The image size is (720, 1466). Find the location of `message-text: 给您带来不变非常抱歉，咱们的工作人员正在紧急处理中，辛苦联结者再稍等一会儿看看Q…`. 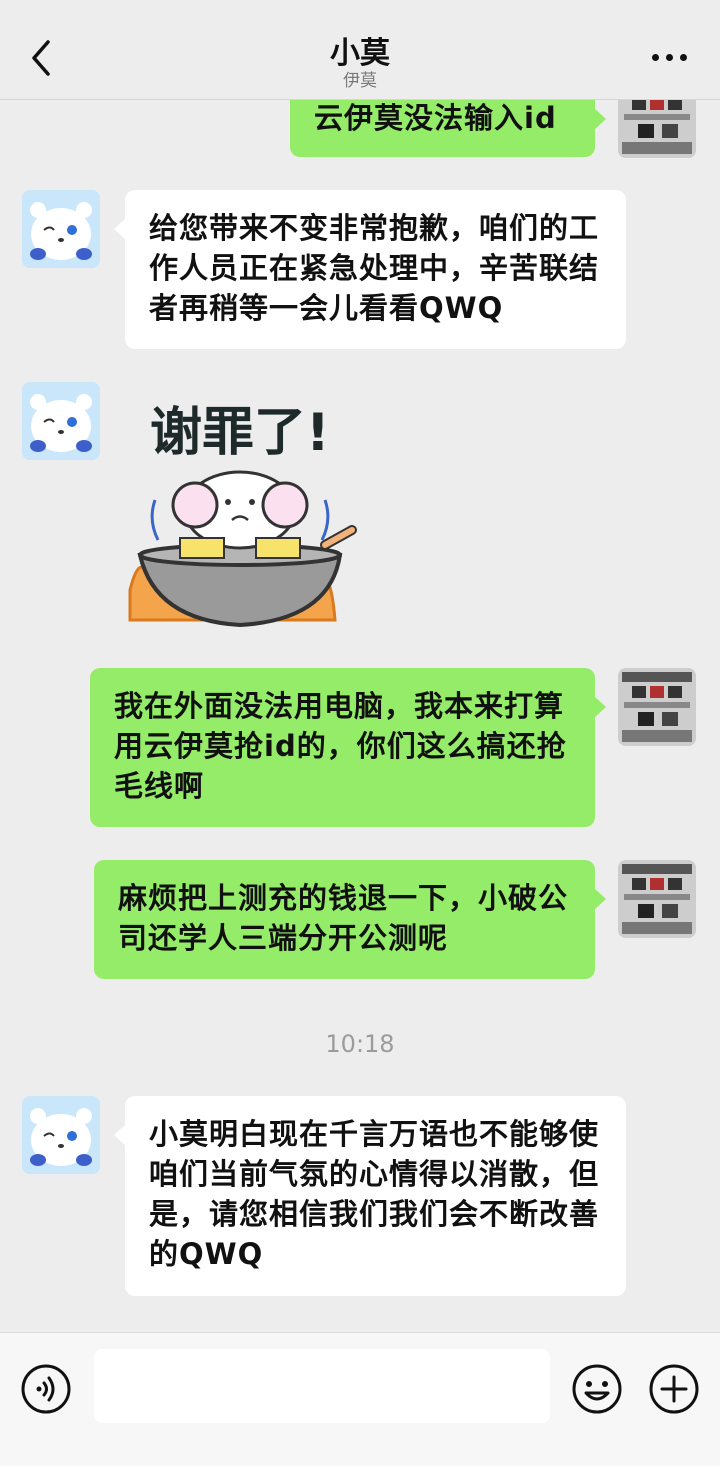

message-text: 给您带来不变非常抱歉，咱们的工作人员正在紧急处理中，辛苦联结者再稍等一会儿看看Q… is located at coordinates (374, 268).